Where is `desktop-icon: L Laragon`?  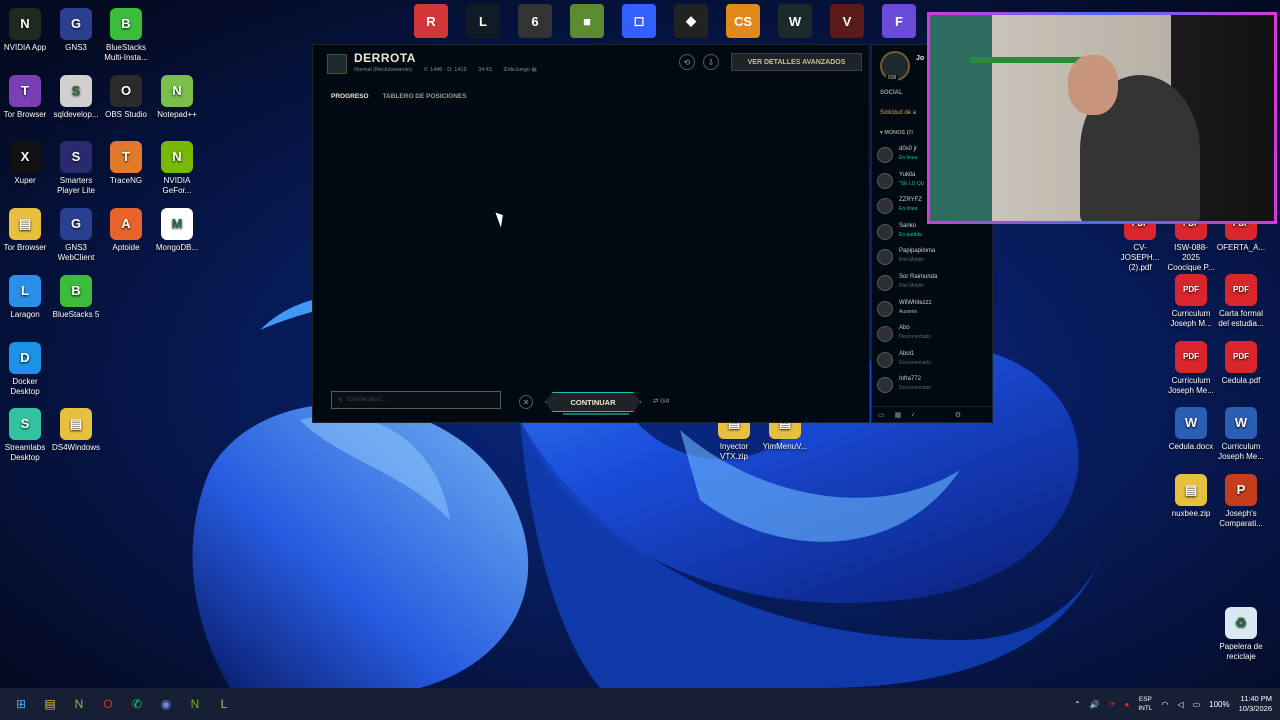 desktop-icon: L Laragon is located at coordinates (25, 297).